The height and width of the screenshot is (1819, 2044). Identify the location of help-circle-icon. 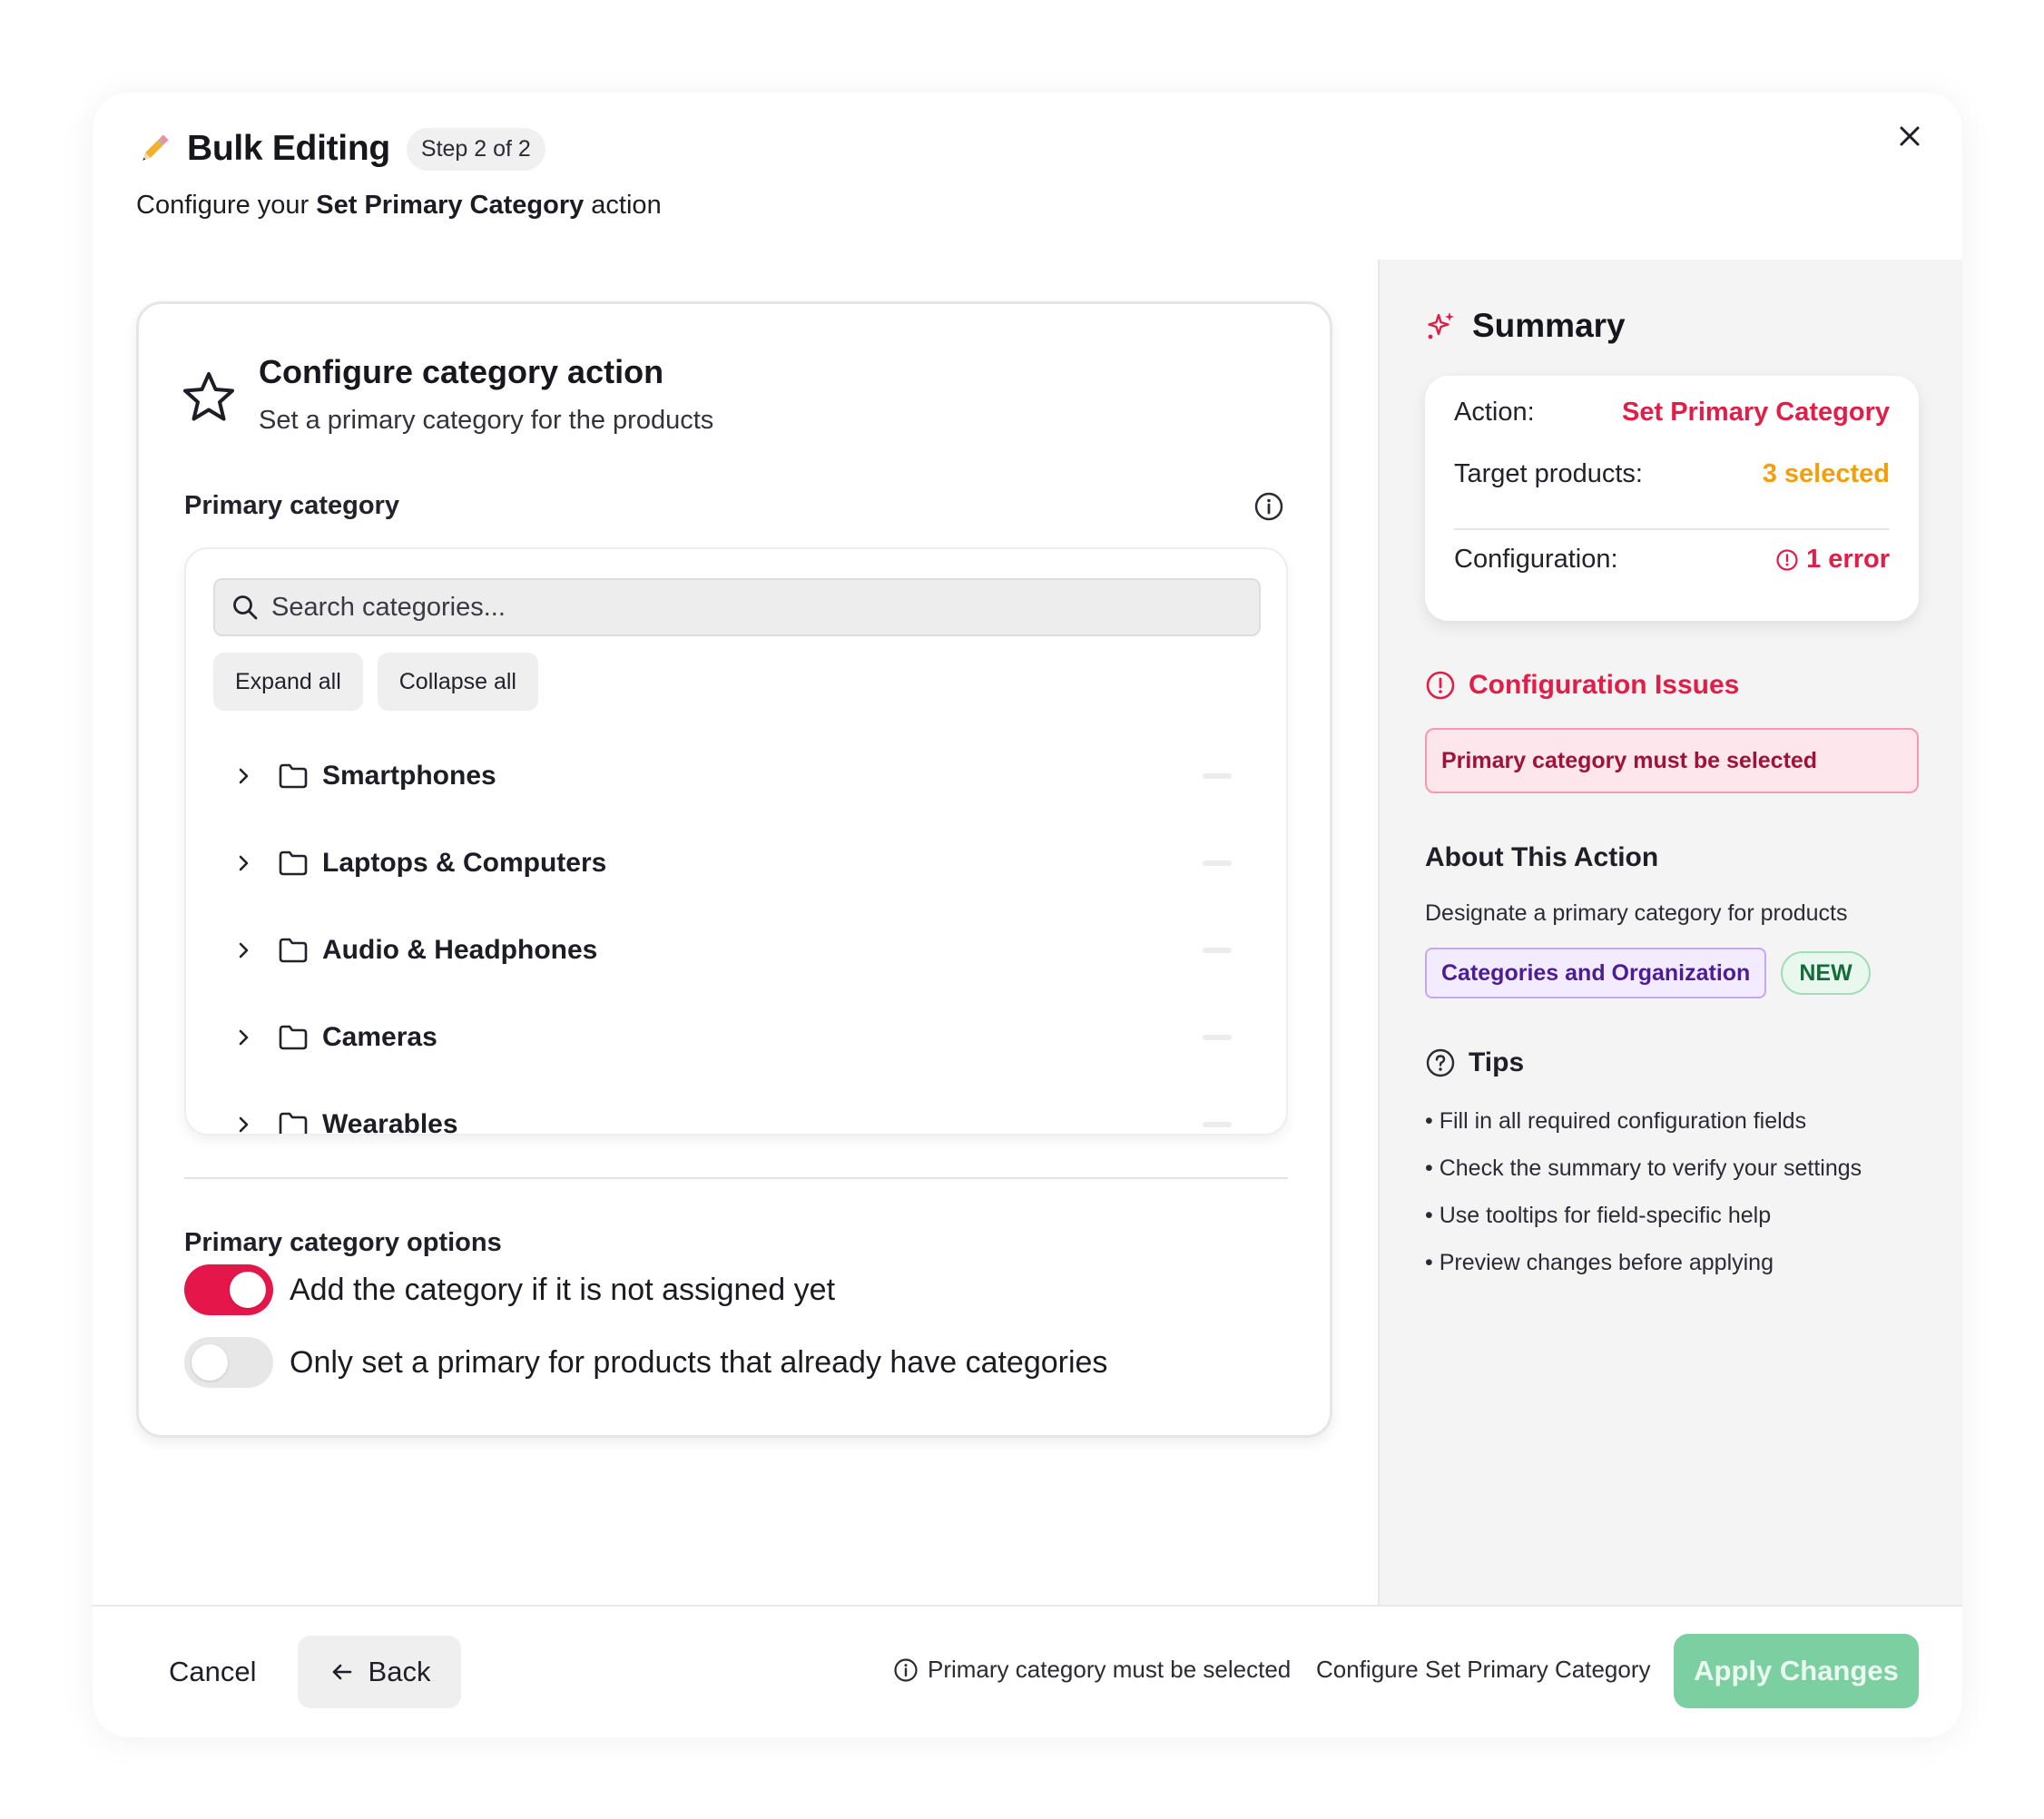
(1440, 1062).